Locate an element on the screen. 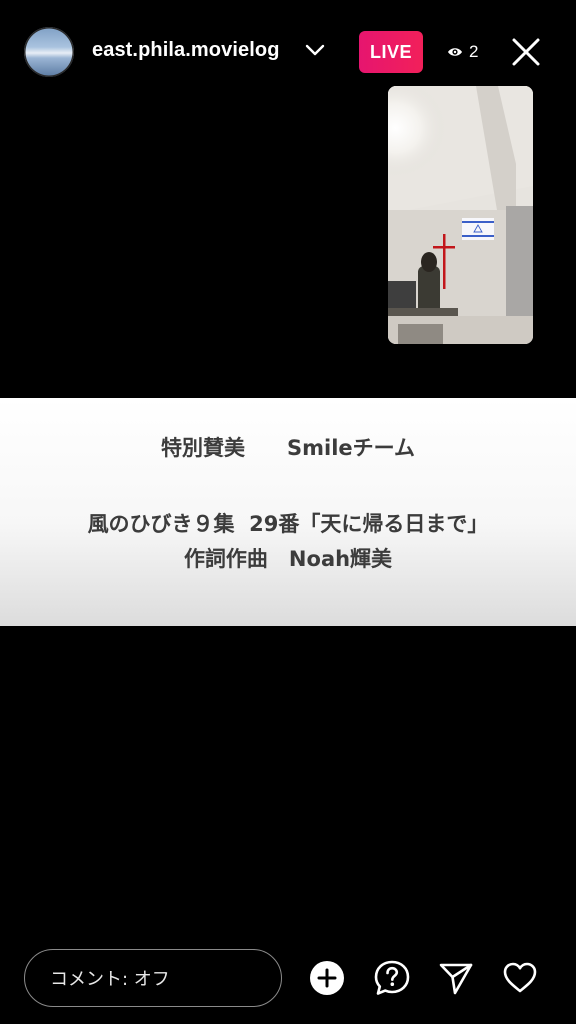 This screenshot has width=576, height=1024. question-icon is located at coordinates (392, 978).